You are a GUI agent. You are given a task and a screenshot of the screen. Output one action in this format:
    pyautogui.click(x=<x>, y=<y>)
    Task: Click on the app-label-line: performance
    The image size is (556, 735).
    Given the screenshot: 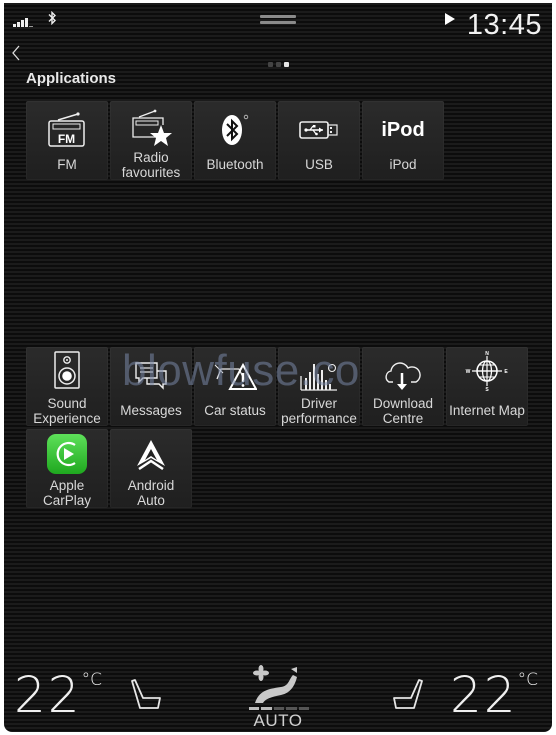 What is the action you would take?
    pyautogui.click(x=319, y=418)
    